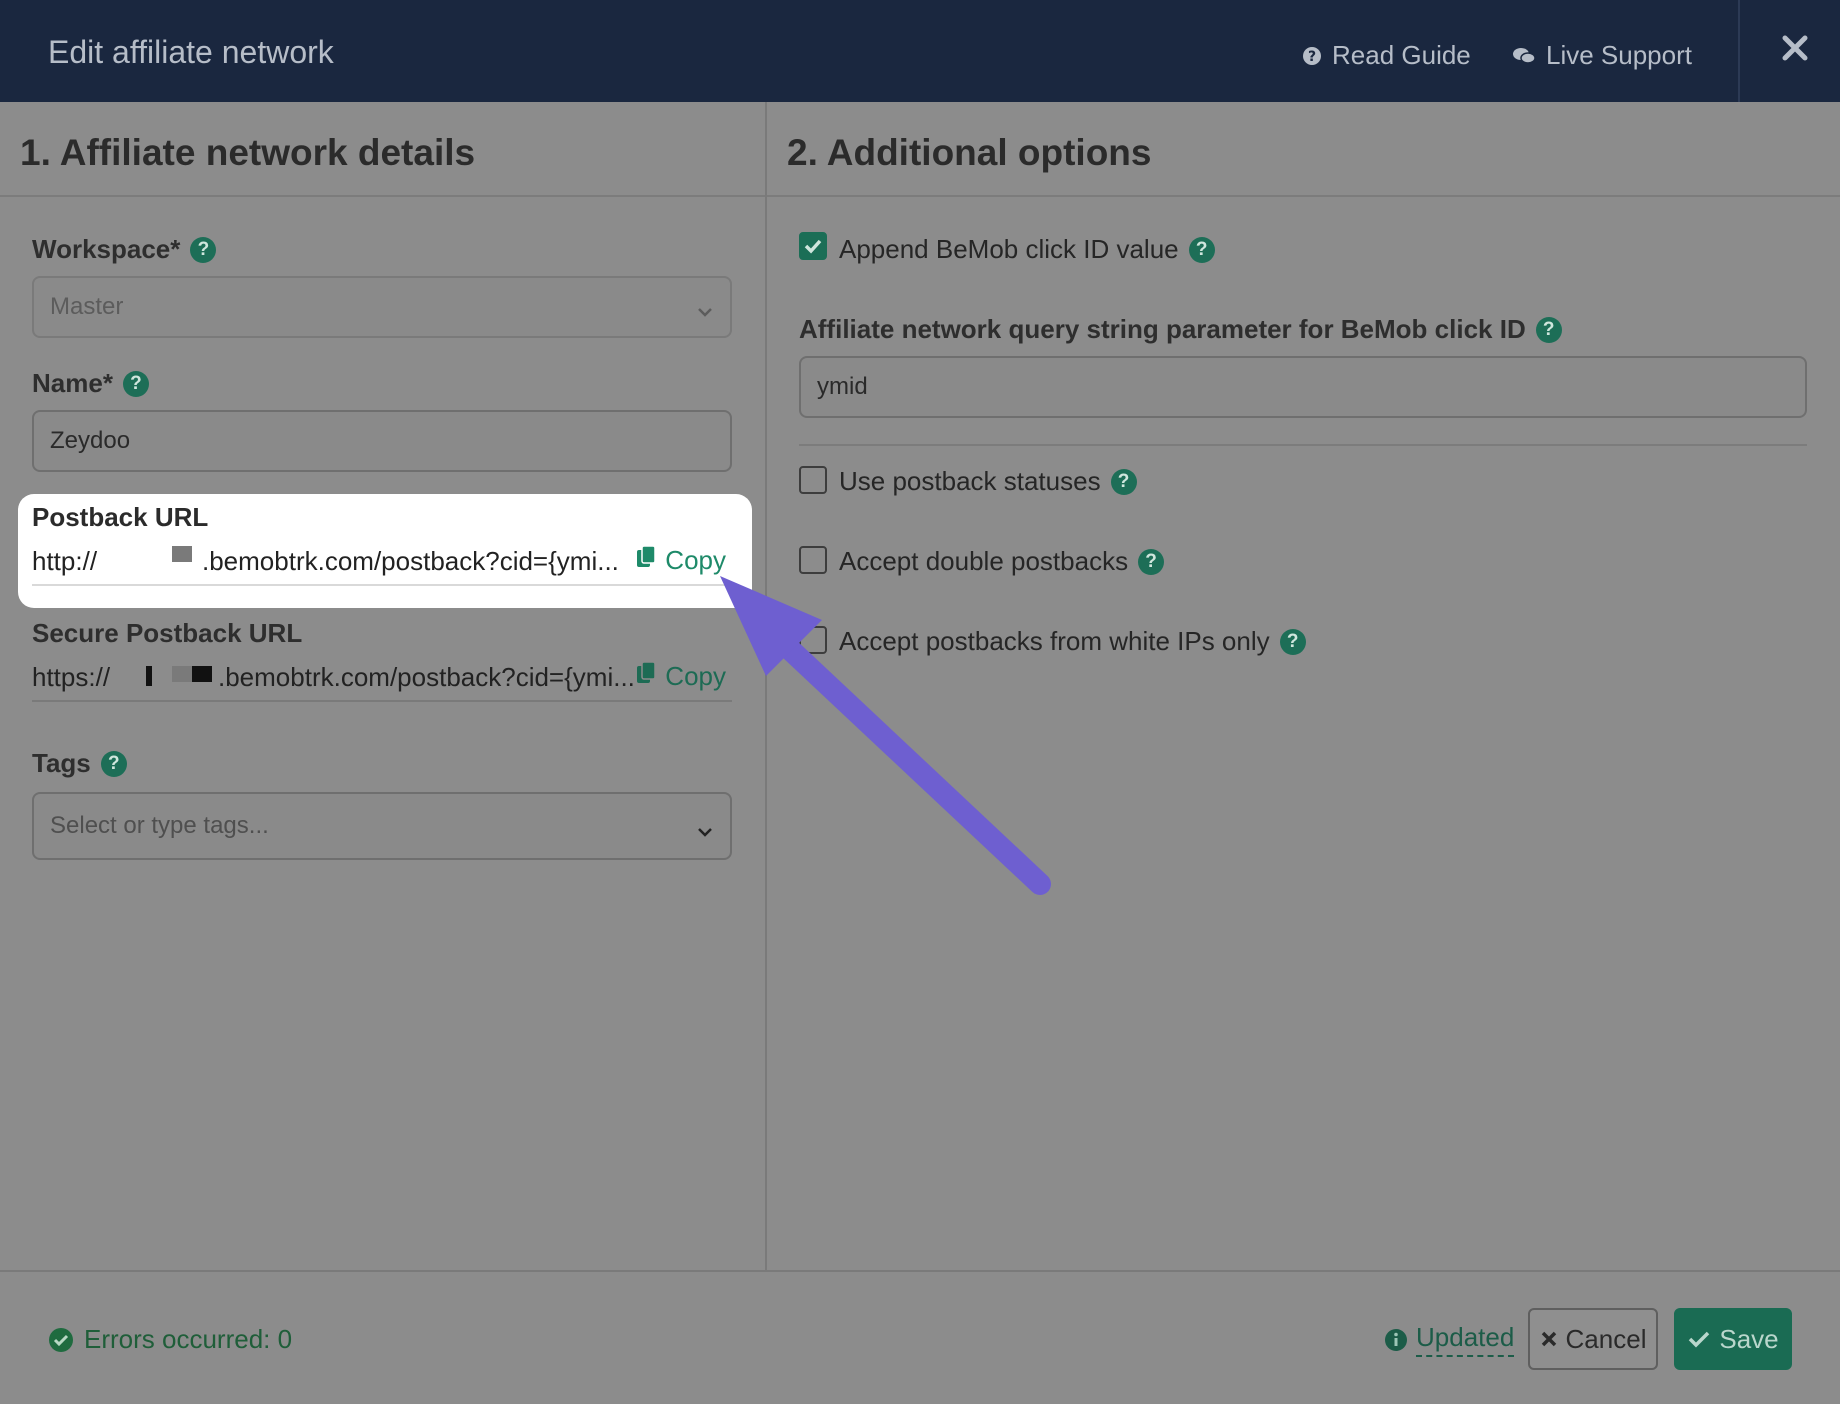 This screenshot has width=1840, height=1404. Describe the element at coordinates (90, 440) in the screenshot. I see `name-value: Zeydoo` at that location.